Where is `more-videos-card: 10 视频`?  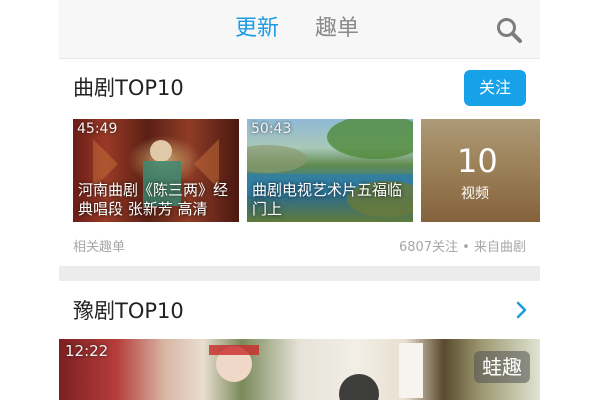 more-videos-card: 10 视频 is located at coordinates (480, 170).